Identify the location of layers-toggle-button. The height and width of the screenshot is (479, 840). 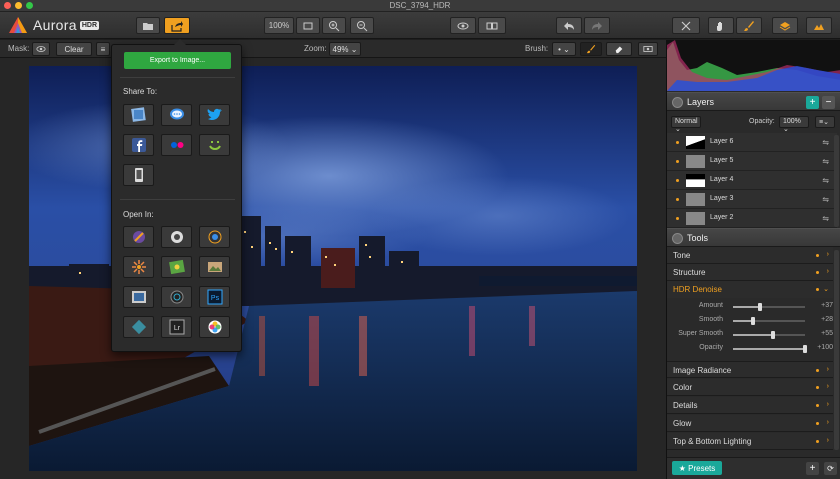
(785, 25).